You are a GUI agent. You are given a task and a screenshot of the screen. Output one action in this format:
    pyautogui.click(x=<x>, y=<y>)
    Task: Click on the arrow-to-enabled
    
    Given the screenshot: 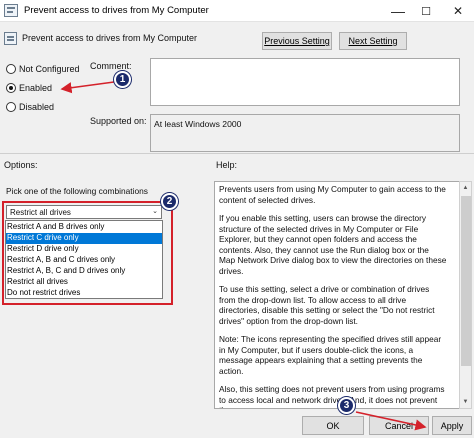 What is the action you would take?
    pyautogui.click(x=87, y=87)
    